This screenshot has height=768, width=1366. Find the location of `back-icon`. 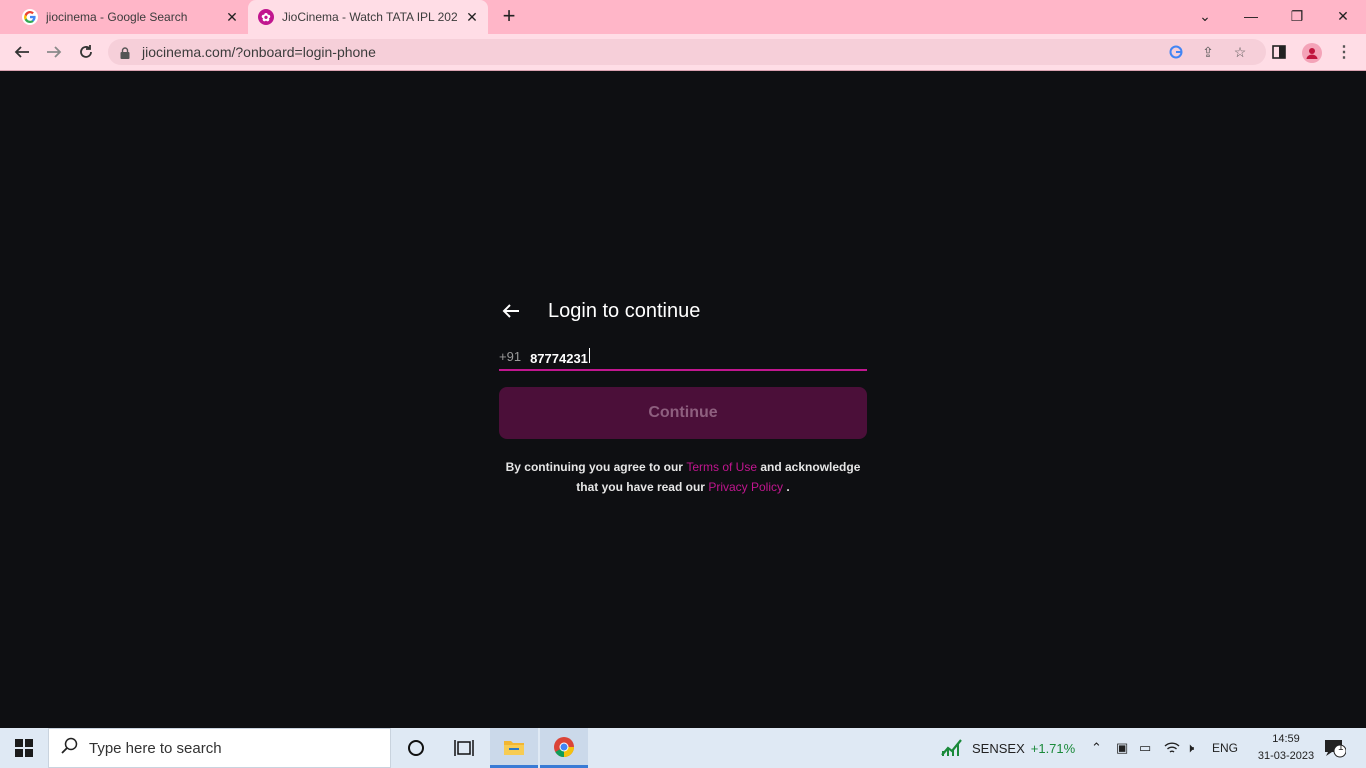

back-icon is located at coordinates (22, 52).